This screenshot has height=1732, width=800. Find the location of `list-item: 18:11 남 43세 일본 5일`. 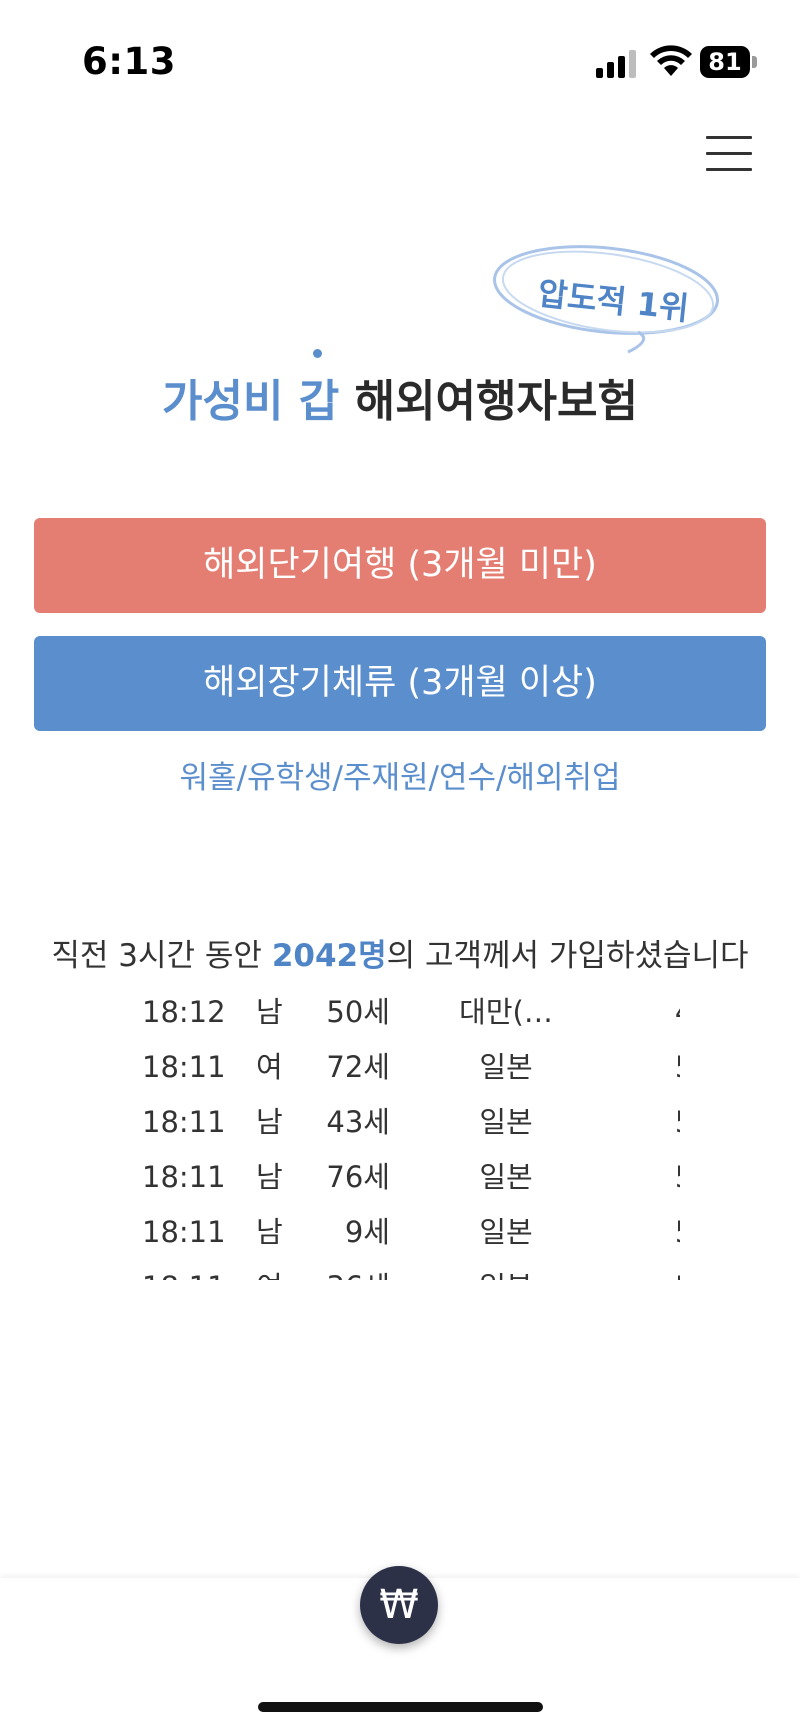

list-item: 18:11 남 43세 일본 5일 is located at coordinates (400, 1127).